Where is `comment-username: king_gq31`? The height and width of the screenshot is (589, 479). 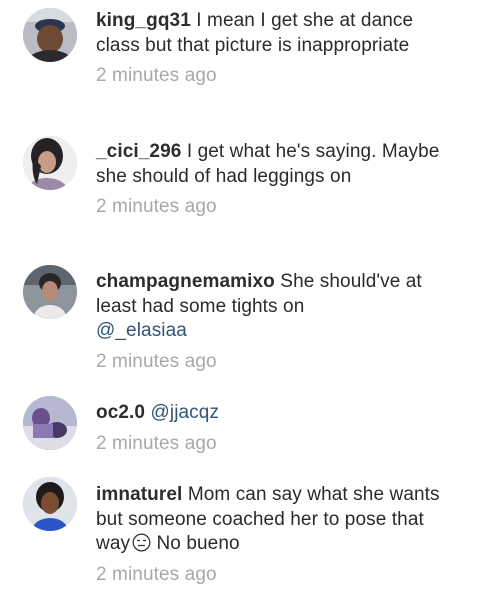 comment-username: king_gq31 is located at coordinates (143, 20).